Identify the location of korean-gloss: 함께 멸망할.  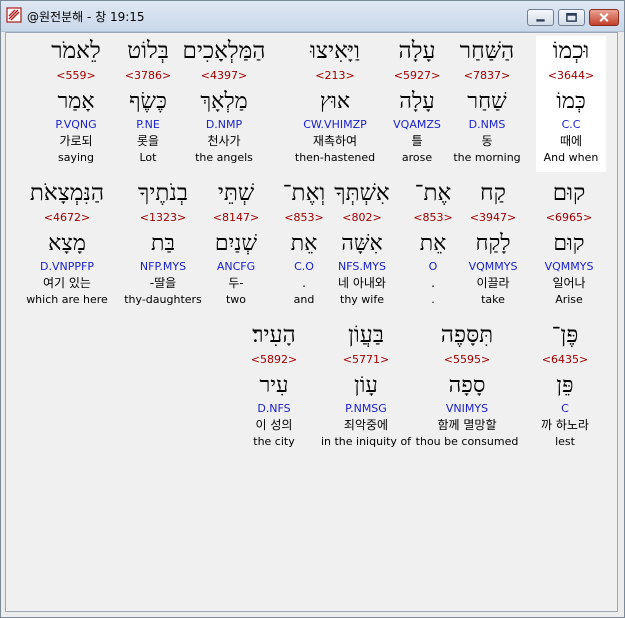
(467, 425).